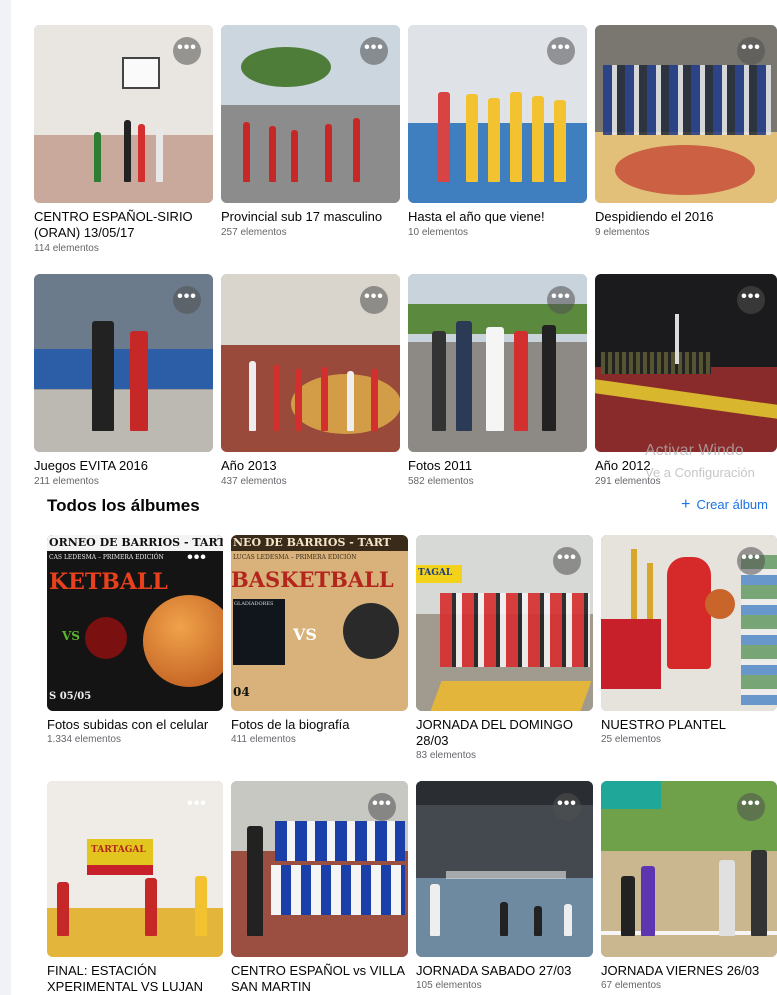 The image size is (777, 995). I want to click on album-count: 105 elementos, so click(449, 985).